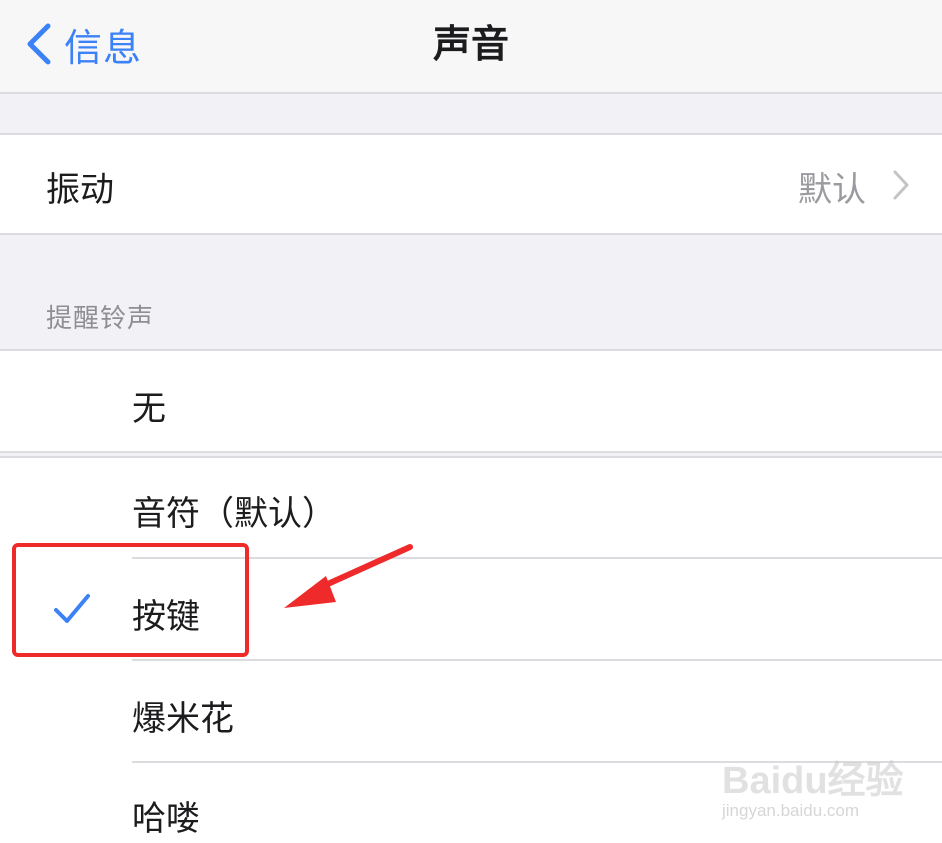 The image size is (942, 843). I want to click on tone-row-none: 无, so click(471, 401).